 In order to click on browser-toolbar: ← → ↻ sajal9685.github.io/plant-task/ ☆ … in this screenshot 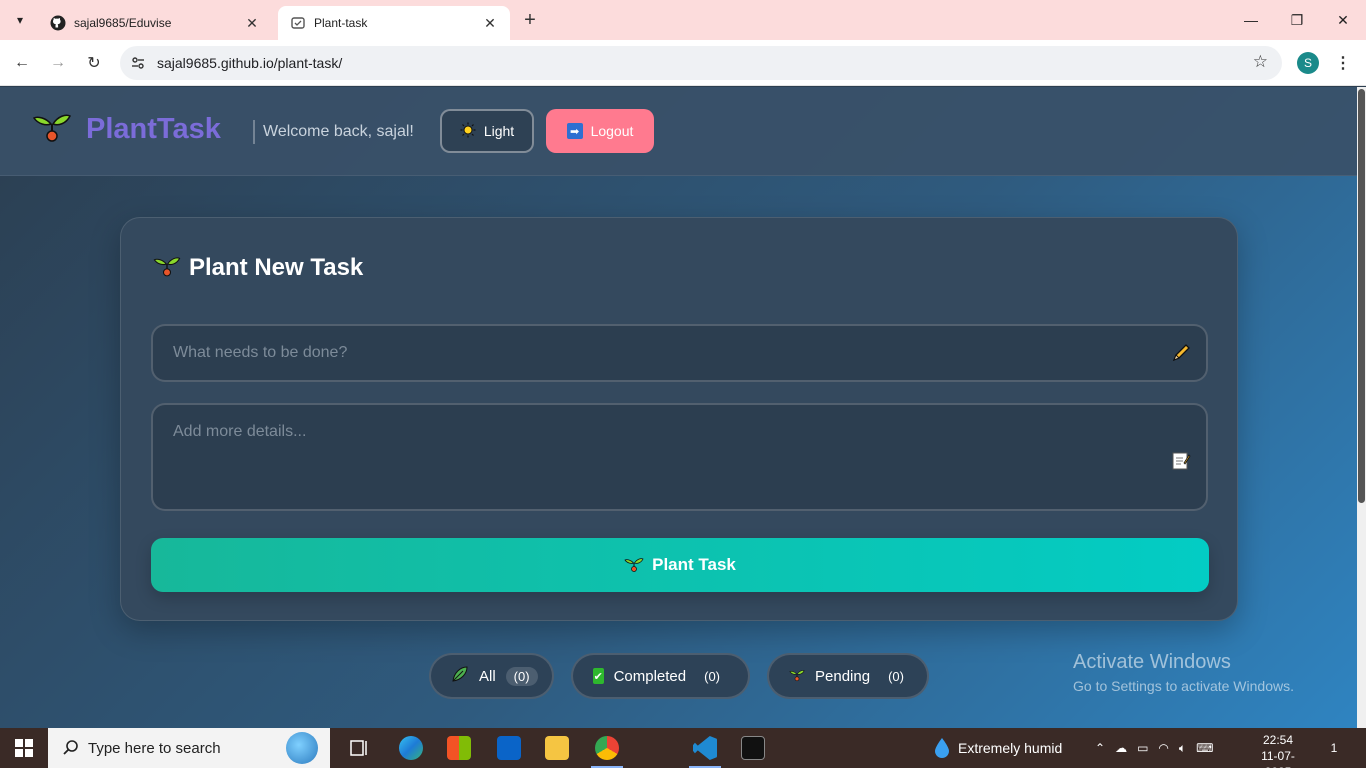, I will do `click(683, 63)`.